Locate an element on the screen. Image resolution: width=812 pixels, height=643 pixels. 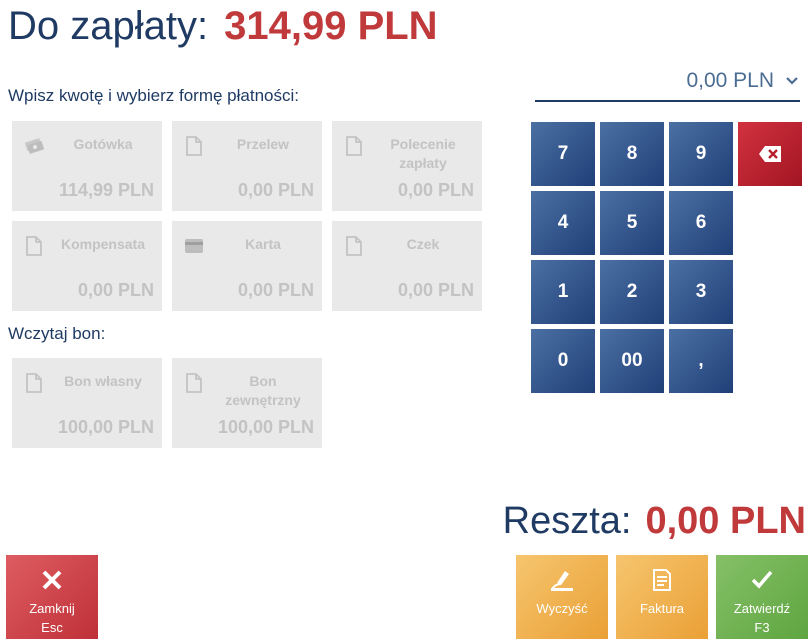
payment-tile-check: Czek 0,00 PLN is located at coordinates (407, 266).